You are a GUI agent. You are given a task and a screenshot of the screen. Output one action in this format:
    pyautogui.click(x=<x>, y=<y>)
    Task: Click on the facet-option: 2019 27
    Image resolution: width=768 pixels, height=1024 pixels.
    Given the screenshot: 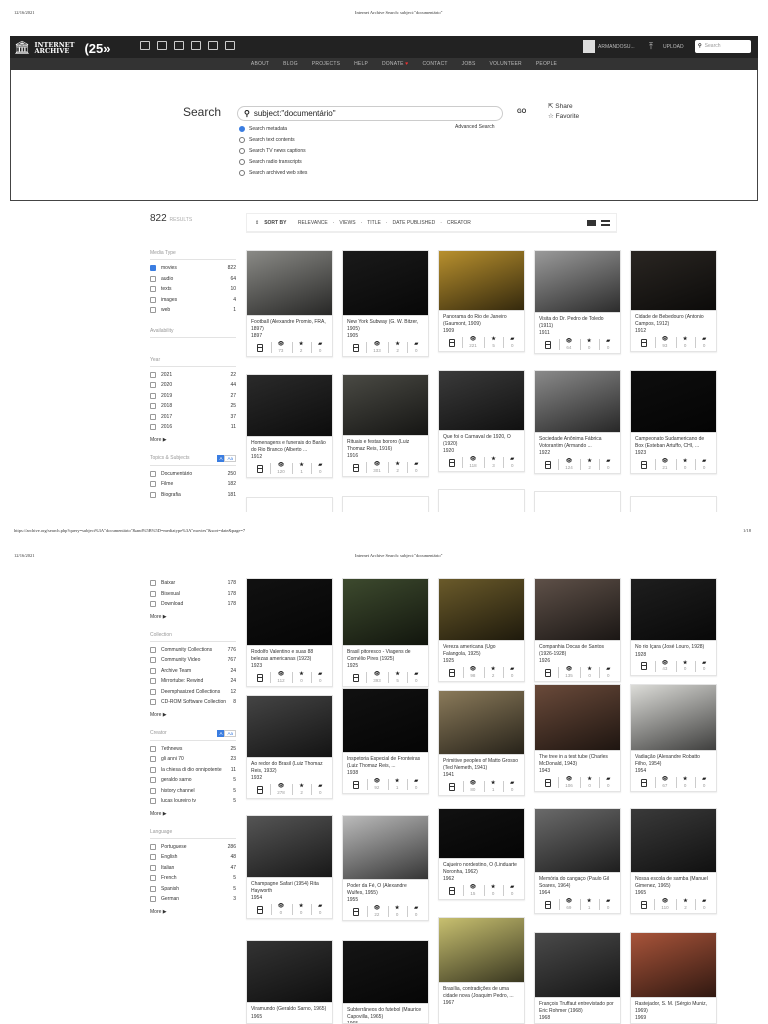 What is the action you would take?
    pyautogui.click(x=193, y=398)
    